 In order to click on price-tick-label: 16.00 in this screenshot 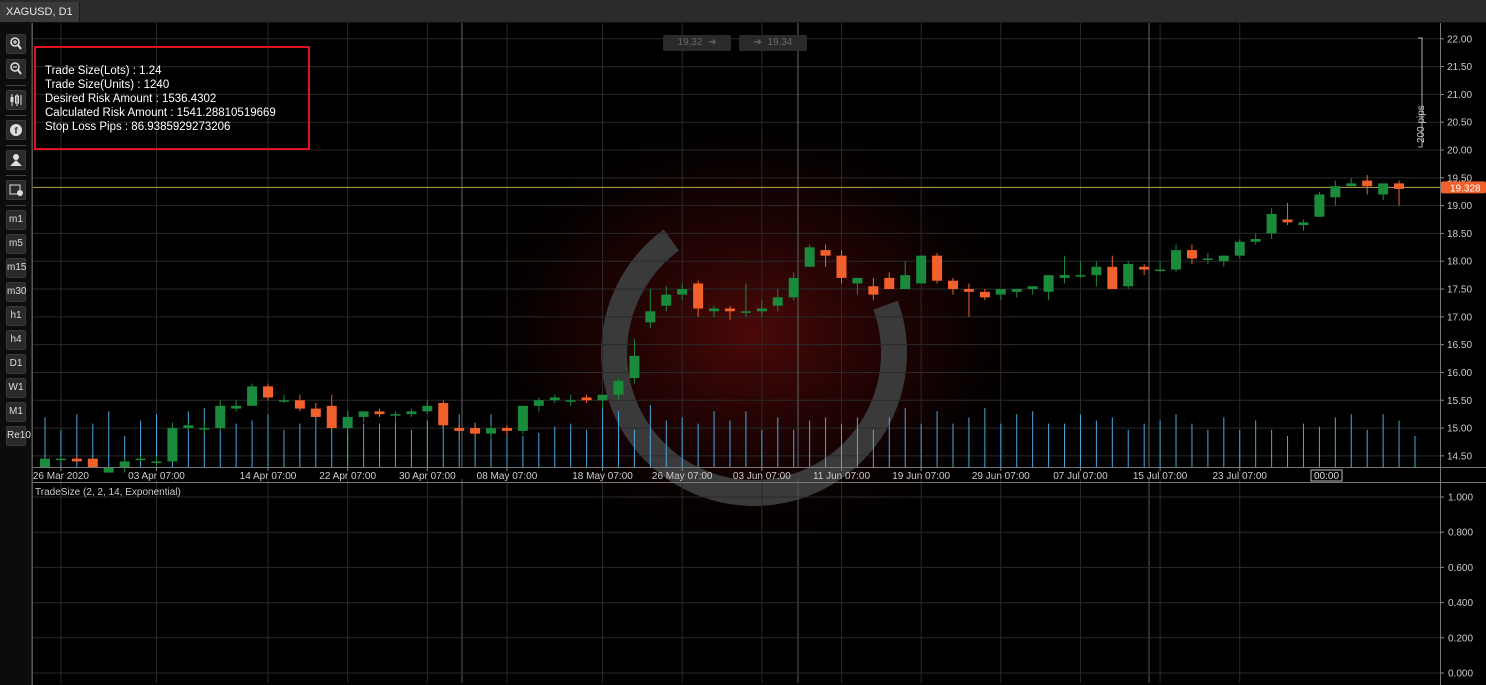, I will do `click(1459, 373)`.